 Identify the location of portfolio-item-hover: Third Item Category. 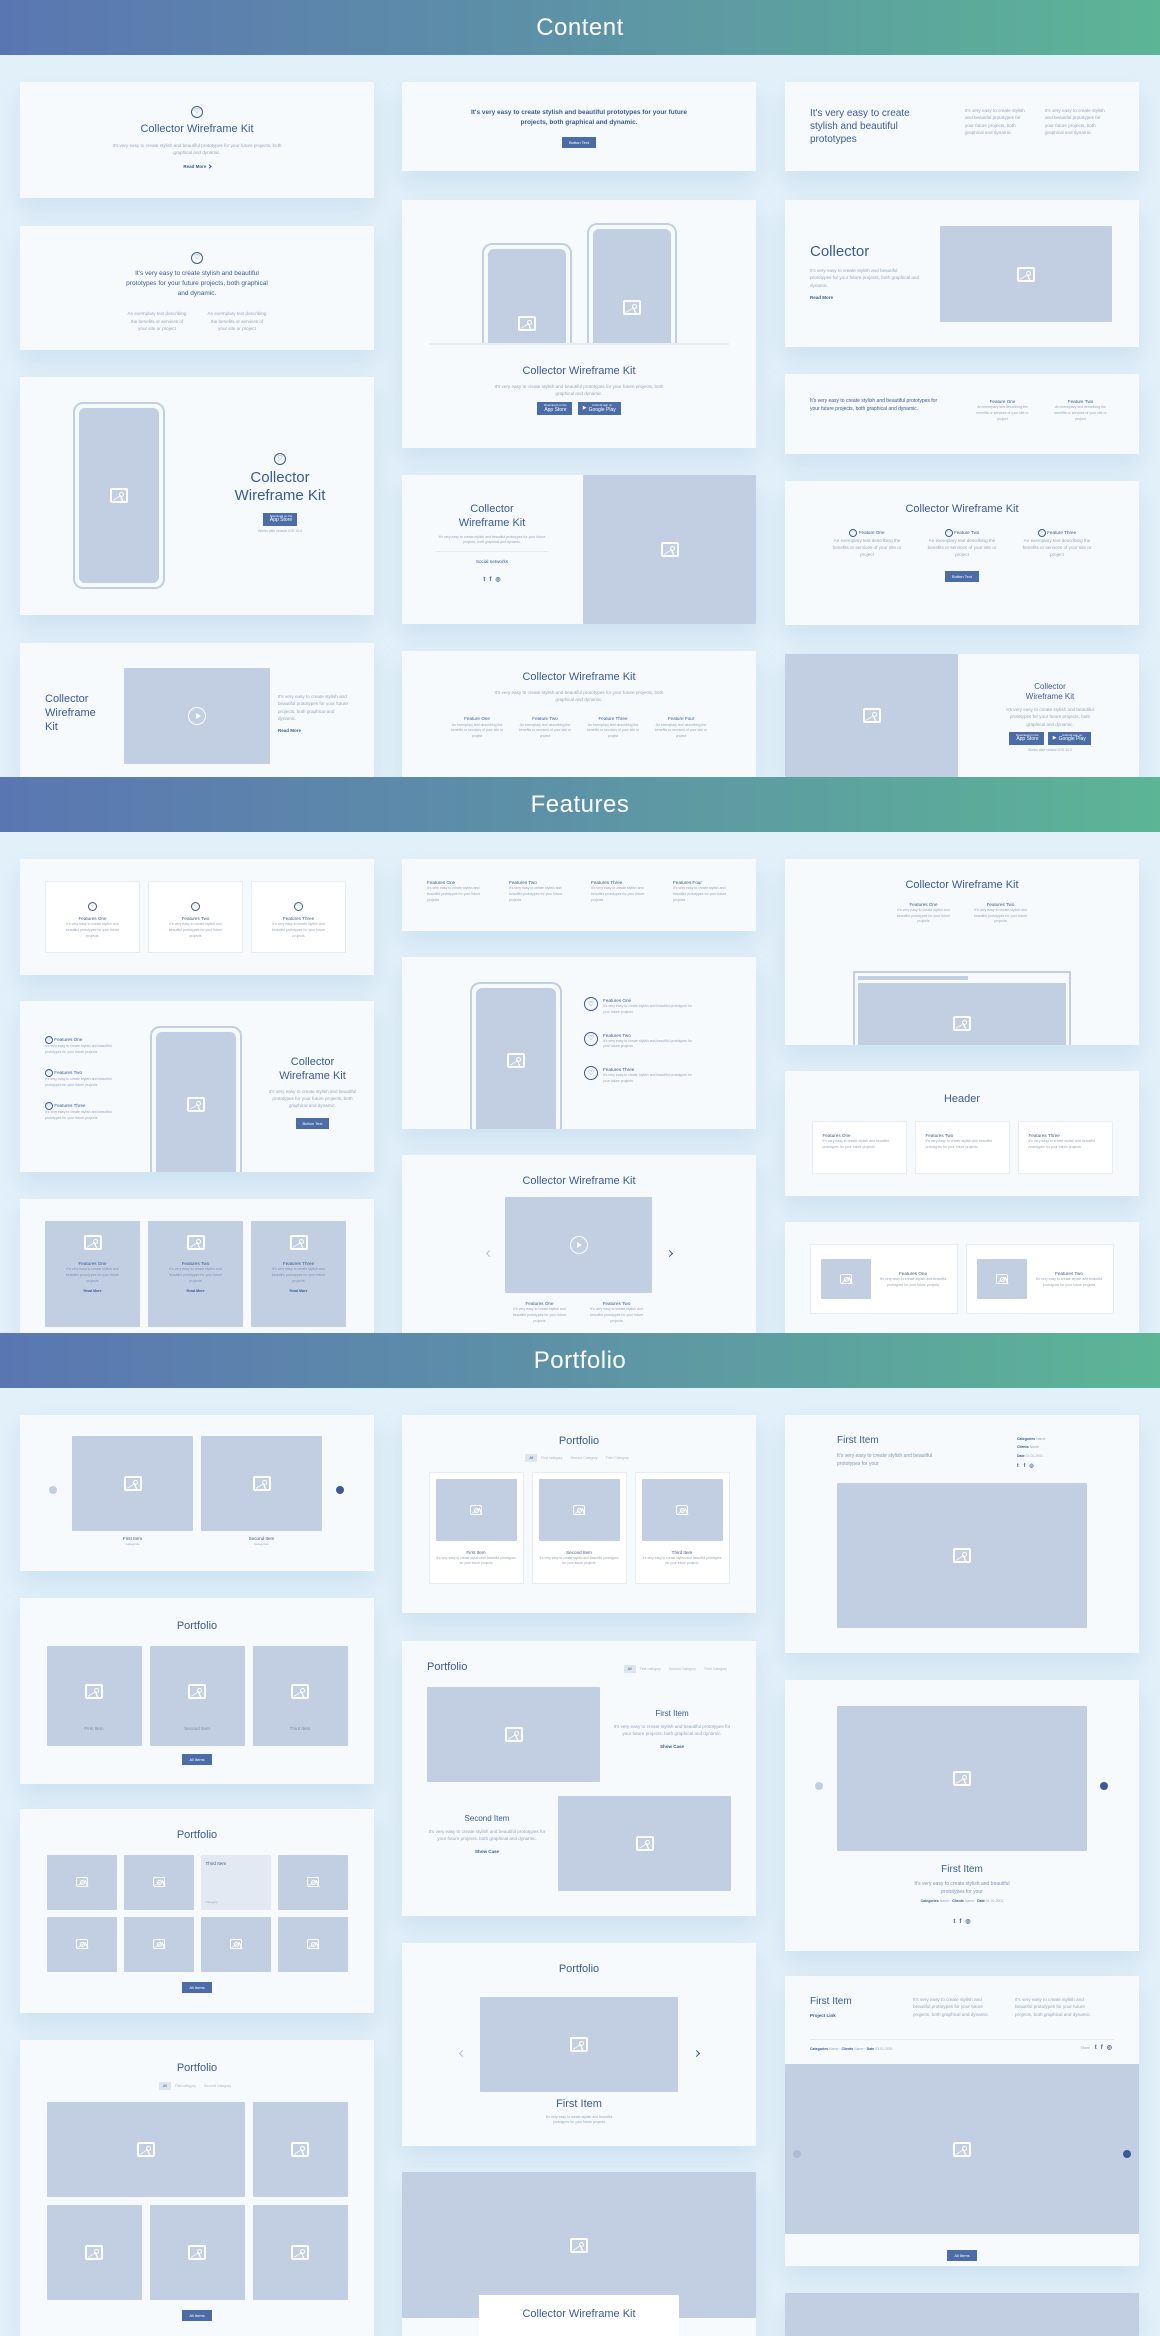
(235, 1882).